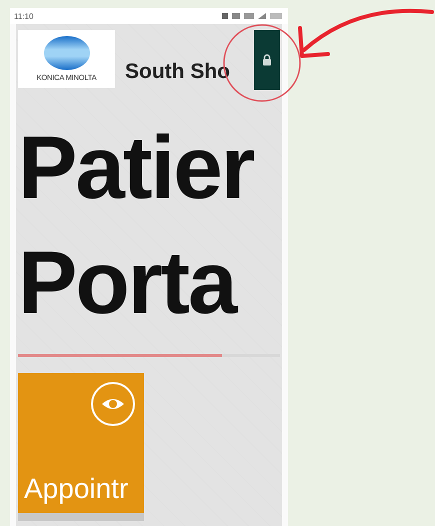 This screenshot has height=526, width=435. Describe the element at coordinates (127, 282) in the screenshot. I see `page-heading: Porta` at that location.